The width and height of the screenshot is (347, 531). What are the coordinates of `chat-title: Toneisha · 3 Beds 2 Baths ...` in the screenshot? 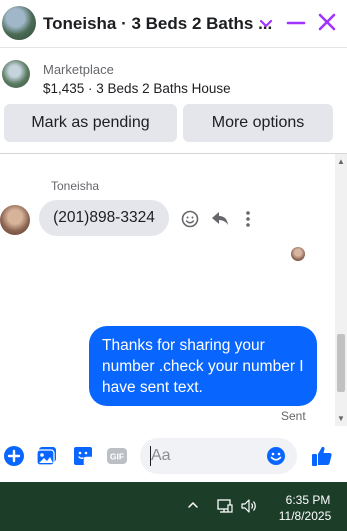 It's located at (157, 24).